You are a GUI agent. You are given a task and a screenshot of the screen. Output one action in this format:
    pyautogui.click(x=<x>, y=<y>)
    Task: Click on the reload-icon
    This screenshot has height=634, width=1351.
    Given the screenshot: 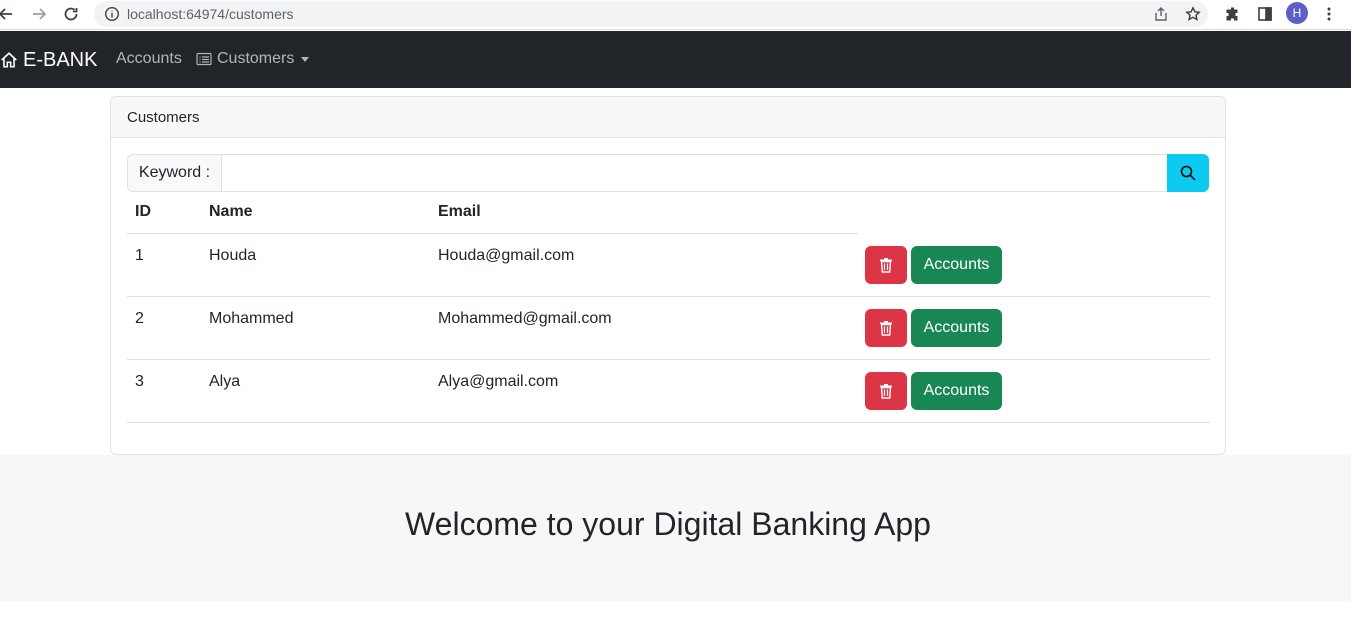 What is the action you would take?
    pyautogui.click(x=71, y=14)
    